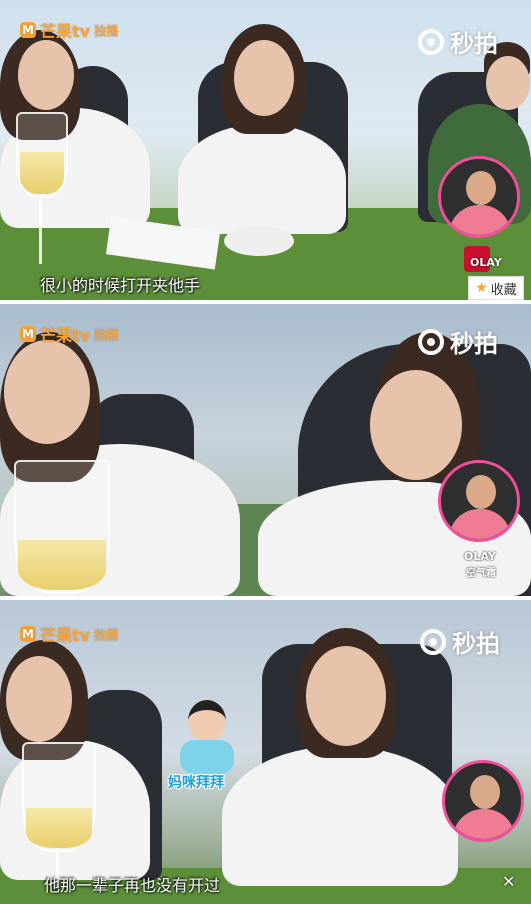  What do you see at coordinates (481, 288) in the screenshot?
I see `star-icon: ★` at bounding box center [481, 288].